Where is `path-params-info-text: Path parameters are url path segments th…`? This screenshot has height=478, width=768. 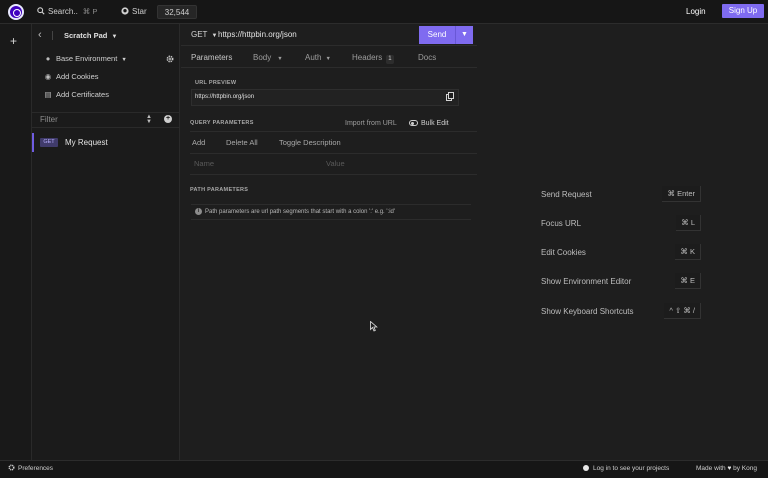 path-params-info-text: Path parameters are url path segments th… is located at coordinates (300, 212).